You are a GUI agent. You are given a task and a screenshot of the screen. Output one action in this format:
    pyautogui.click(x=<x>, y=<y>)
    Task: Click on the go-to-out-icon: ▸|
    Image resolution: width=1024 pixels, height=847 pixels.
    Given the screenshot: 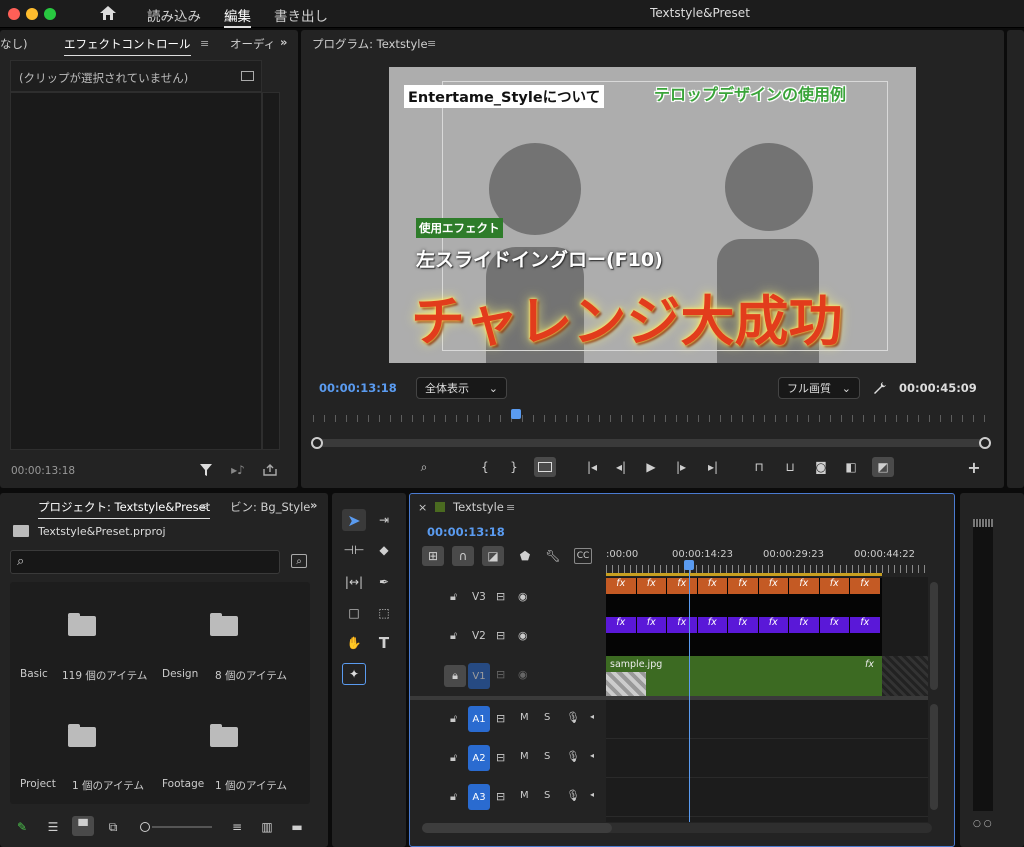 What is the action you would take?
    pyautogui.click(x=713, y=467)
    